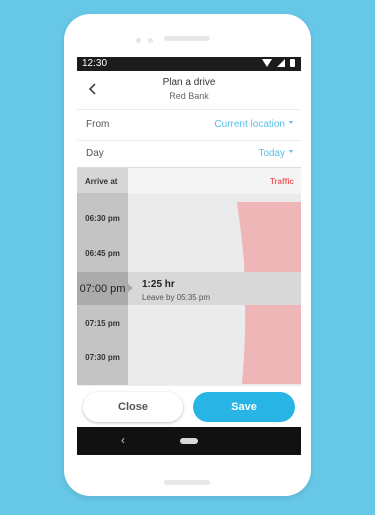 The height and width of the screenshot is (515, 375). Describe the element at coordinates (102, 253) in the screenshot. I see `time-slot: 06:45 pm` at that location.